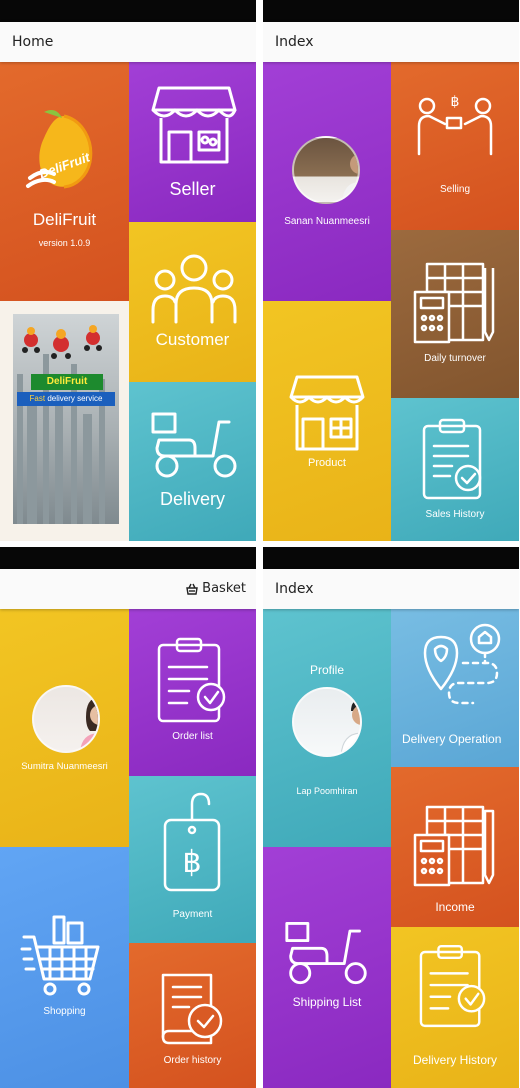  Describe the element at coordinates (62, 342) in the screenshot. I see `delivery-riders-icon` at that location.